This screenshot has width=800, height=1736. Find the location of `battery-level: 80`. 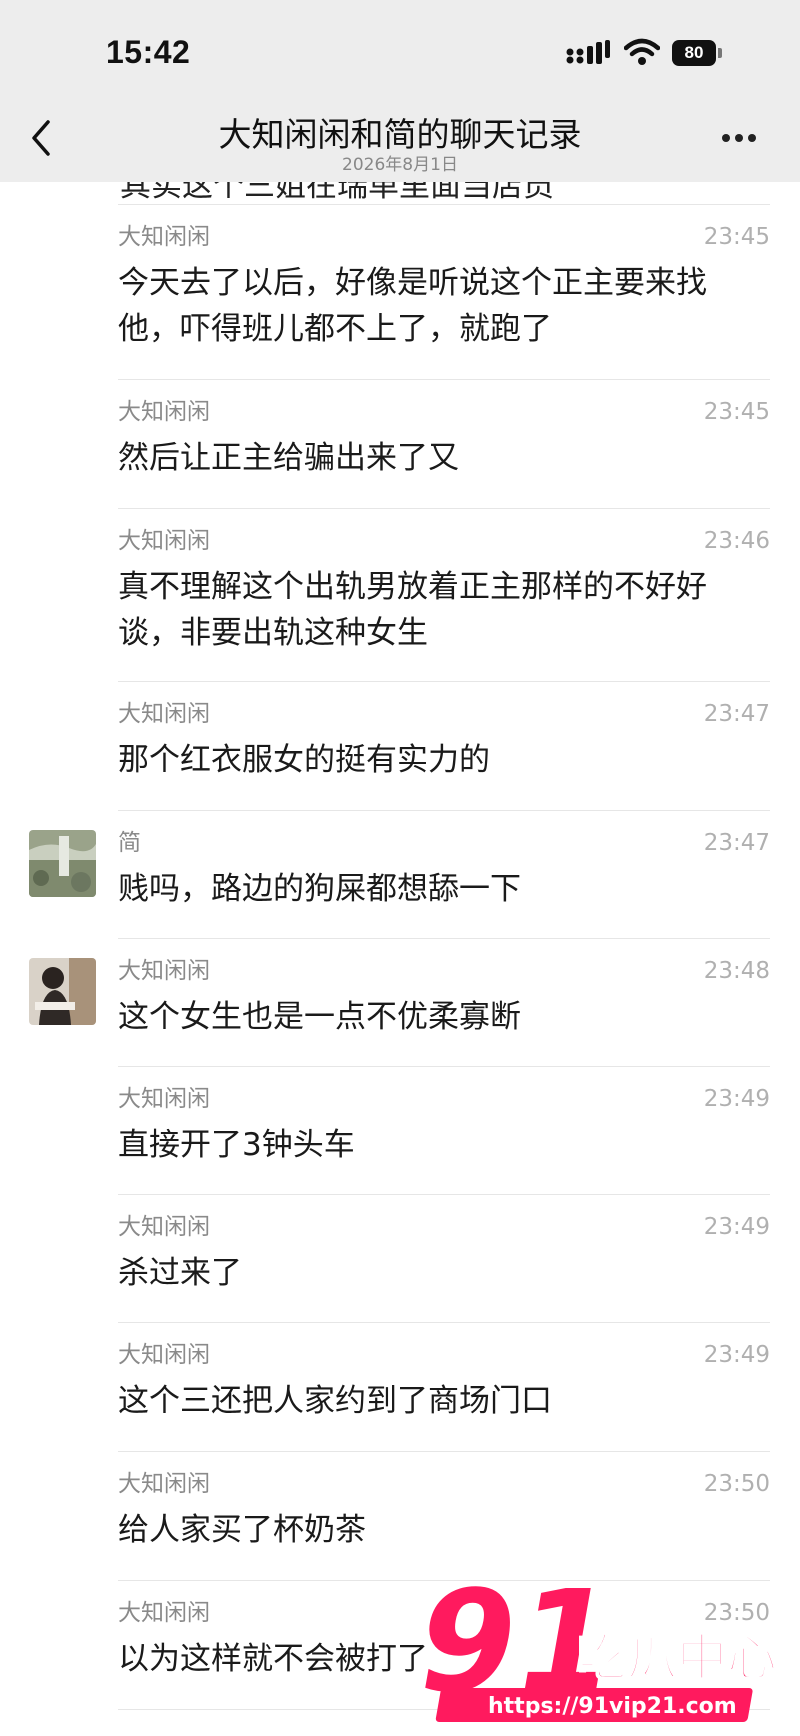

battery-level: 80 is located at coordinates (694, 53).